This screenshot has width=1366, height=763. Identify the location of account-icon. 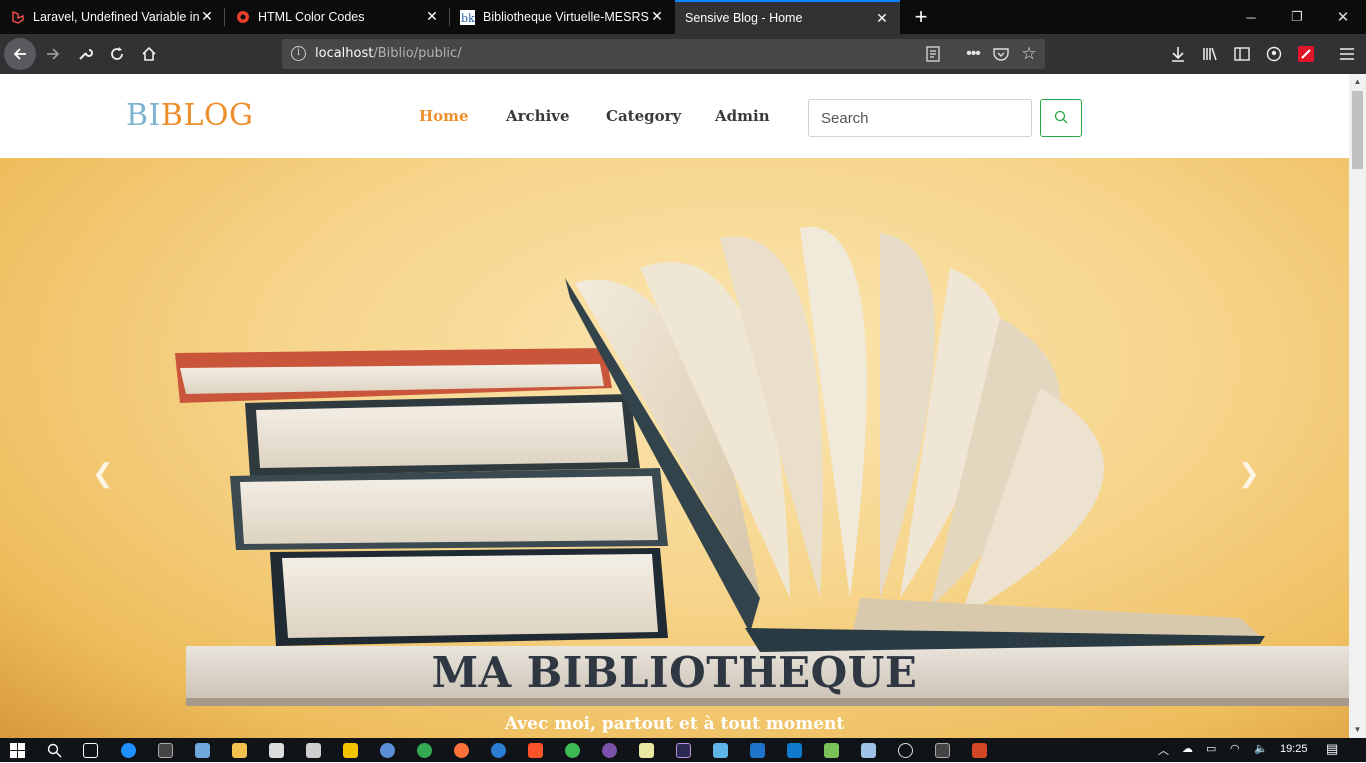
(1274, 54).